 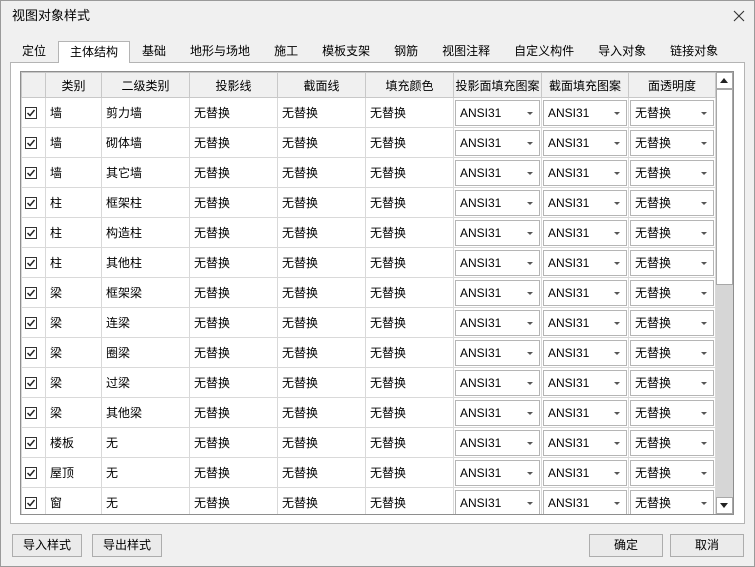 I want to click on tab-rebar: 钢筋, so click(x=406, y=51).